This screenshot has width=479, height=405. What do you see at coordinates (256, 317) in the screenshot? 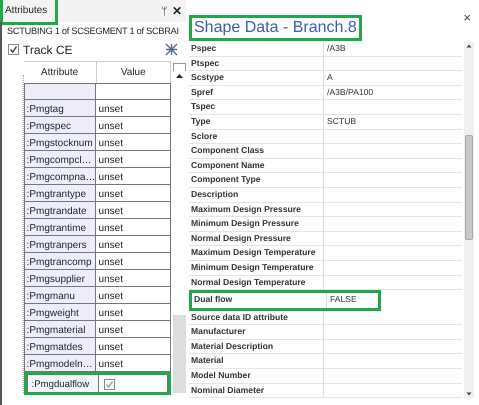
I see `property-label: Source data ID attribute` at bounding box center [256, 317].